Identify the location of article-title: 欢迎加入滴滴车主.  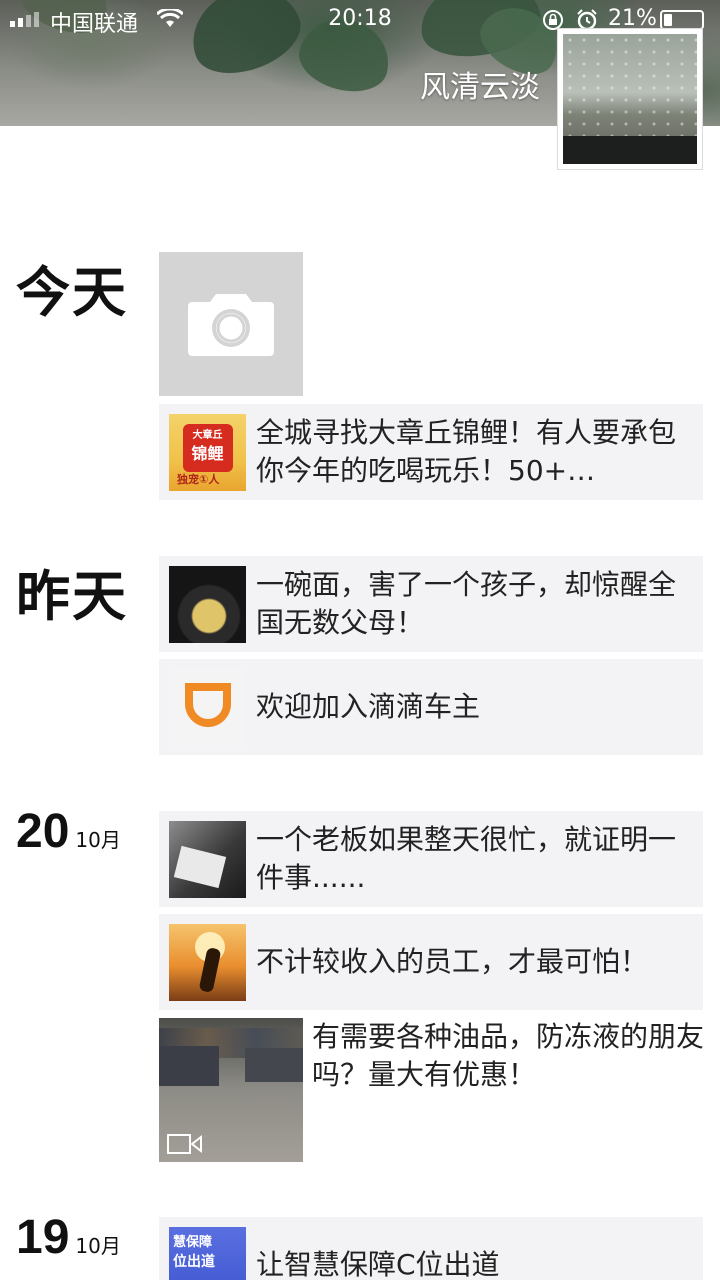
(368, 706).